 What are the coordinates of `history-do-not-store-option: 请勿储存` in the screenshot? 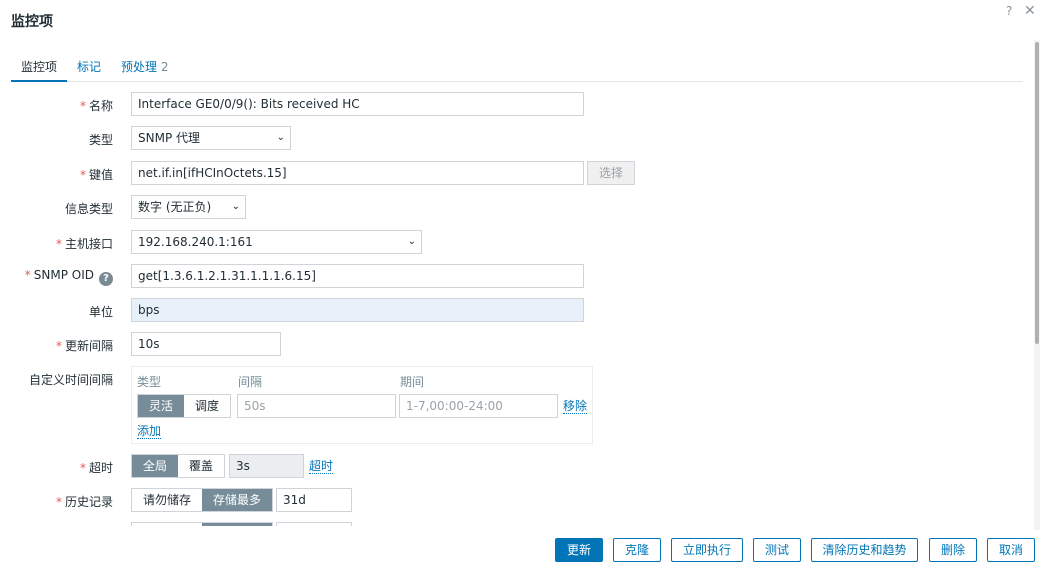 It's located at (167, 500).